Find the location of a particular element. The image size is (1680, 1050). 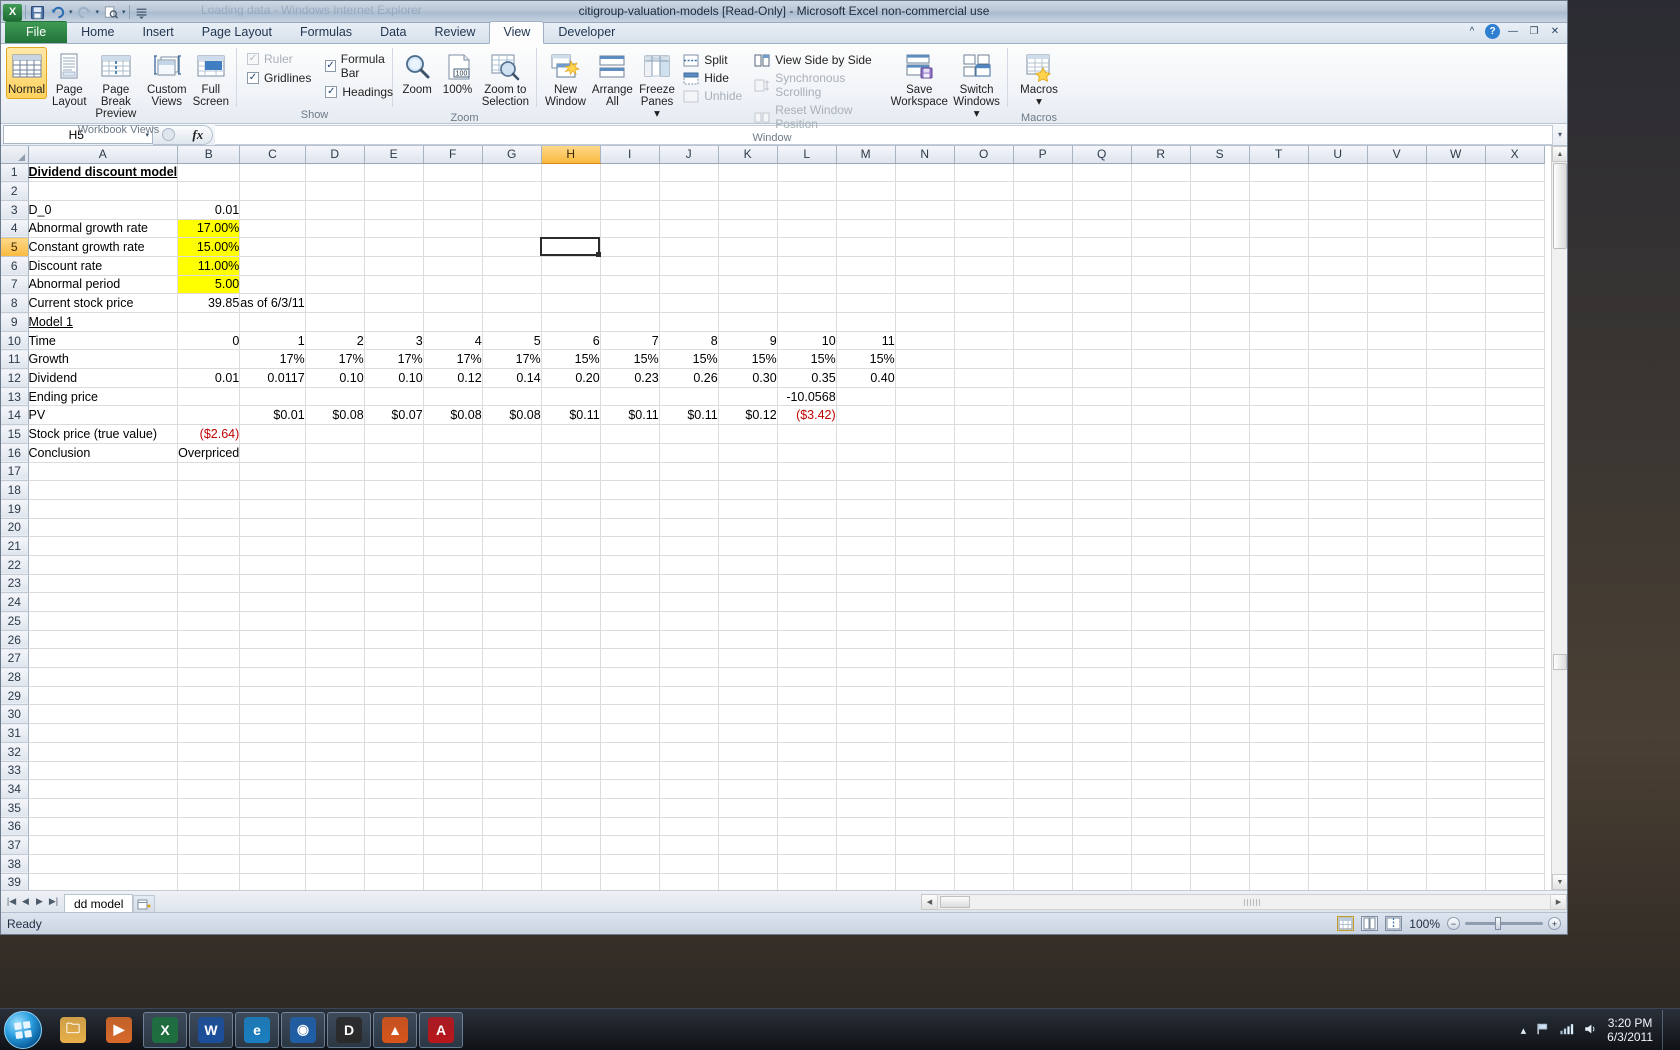

cell-V23 is located at coordinates (1397, 584).